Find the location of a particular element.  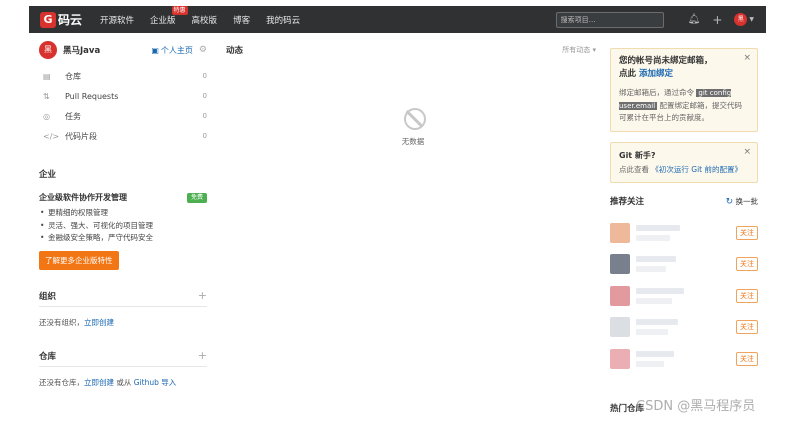

nav-my-gitee: 我的码云 is located at coordinates (283, 20).